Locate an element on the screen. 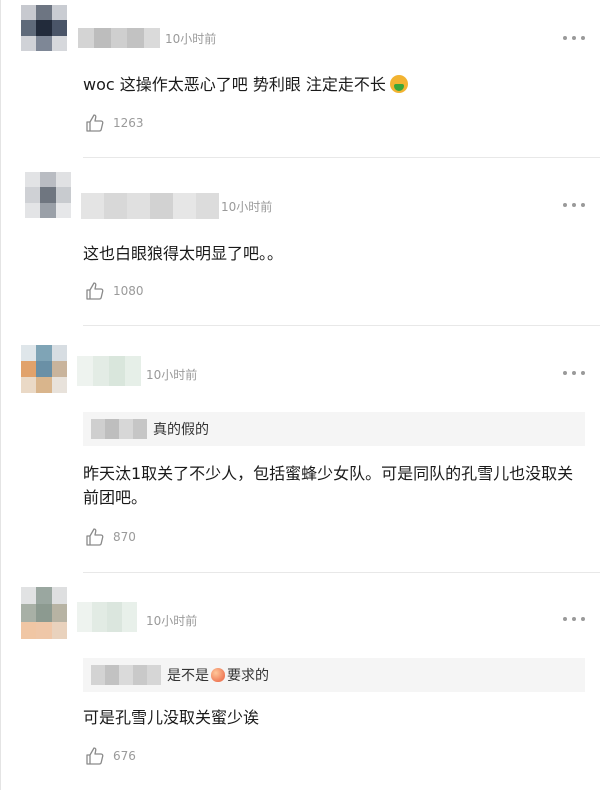  quoted-text: 是不是 要求的 is located at coordinates (218, 675).